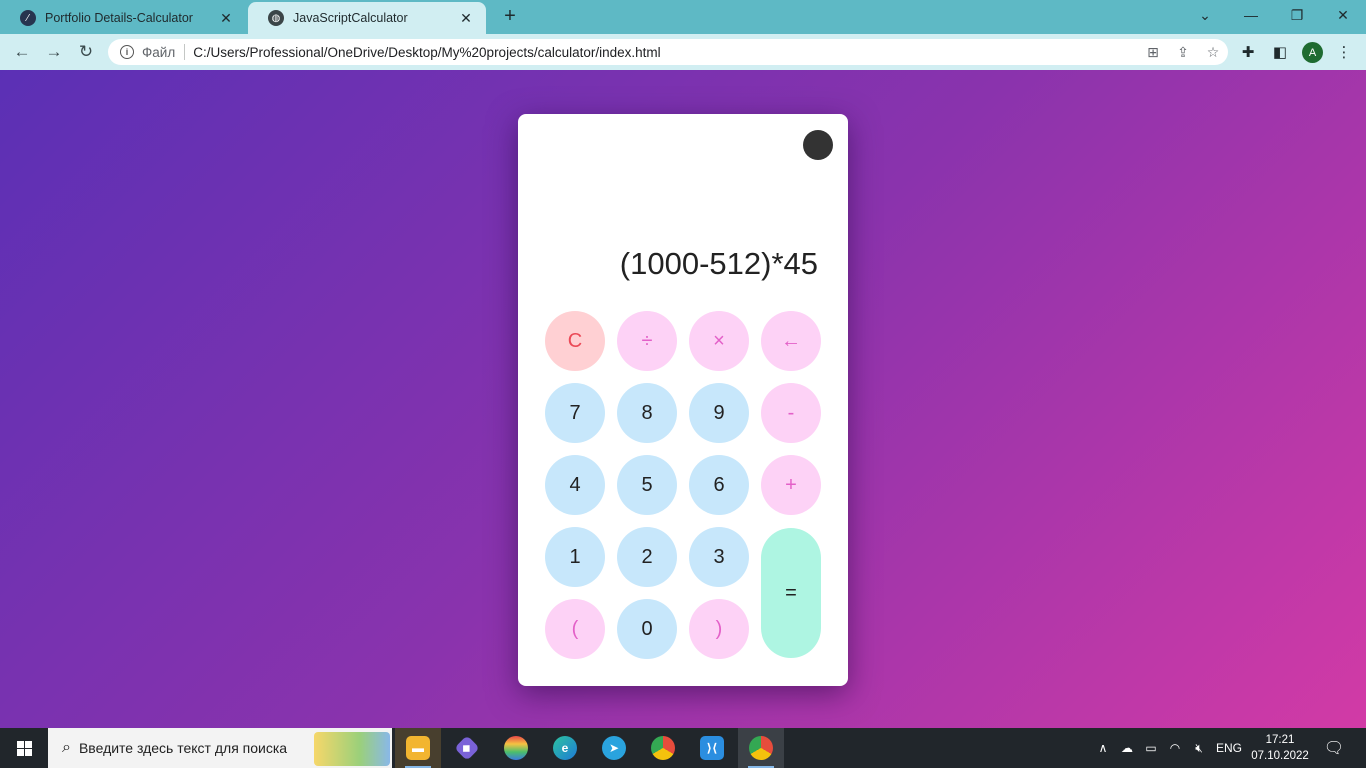 Image resolution: width=1366 pixels, height=768 pixels. Describe the element at coordinates (1280, 756) in the screenshot. I see `clock-date: 07.10.2022` at that location.